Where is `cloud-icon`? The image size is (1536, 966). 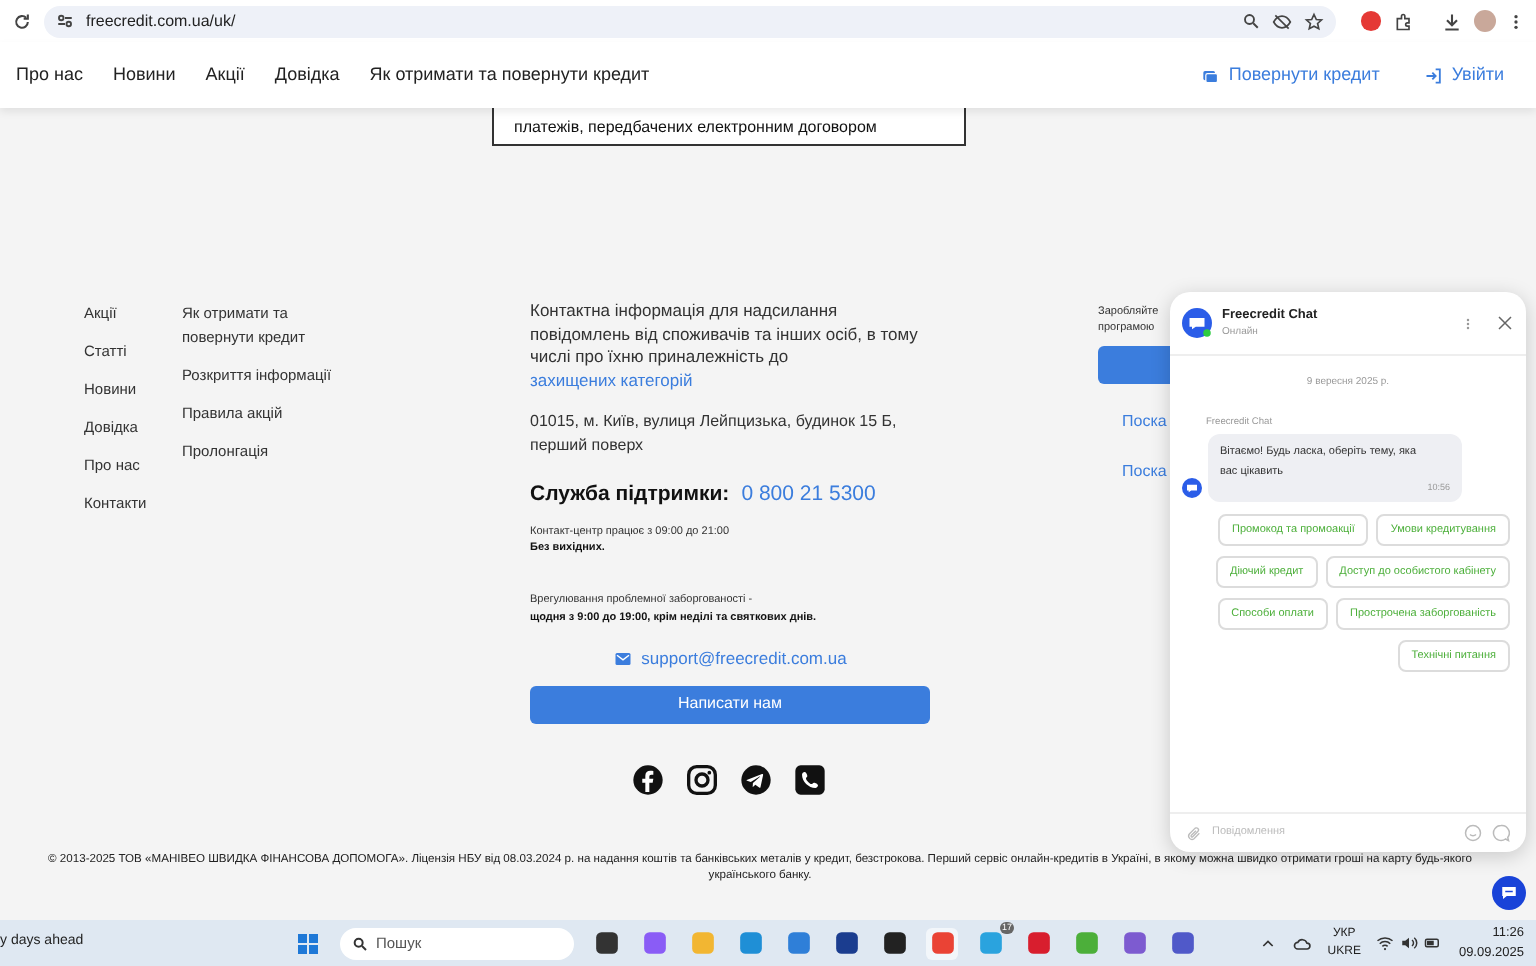
cloud-icon is located at coordinates (1301, 943).